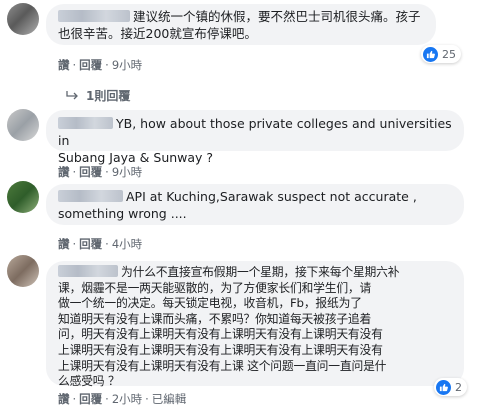 The image size is (491, 411). What do you see at coordinates (89, 381) in the screenshot?
I see `comment-text-line: 么感受吗 ？` at bounding box center [89, 381].